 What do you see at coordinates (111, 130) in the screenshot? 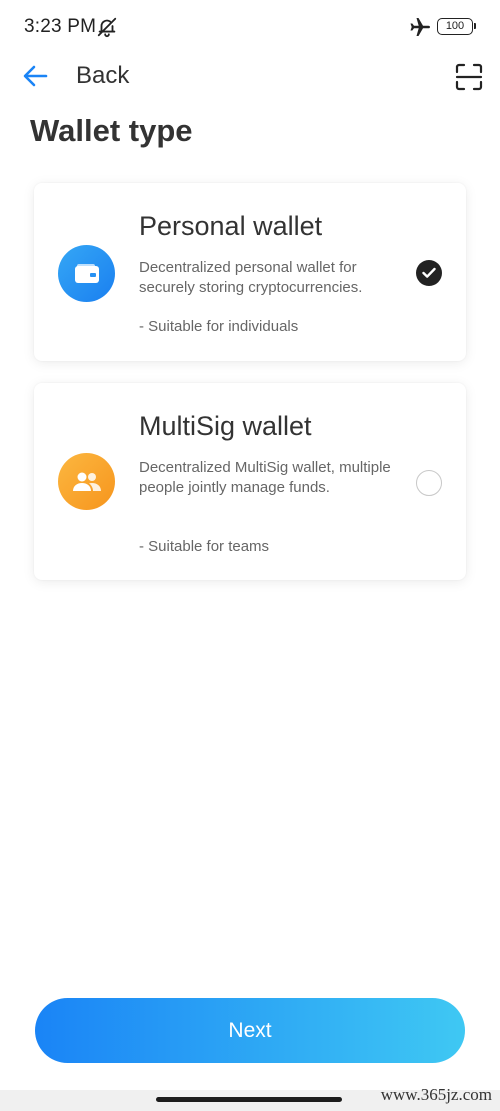
I see `page-title: Wallet type` at bounding box center [111, 130].